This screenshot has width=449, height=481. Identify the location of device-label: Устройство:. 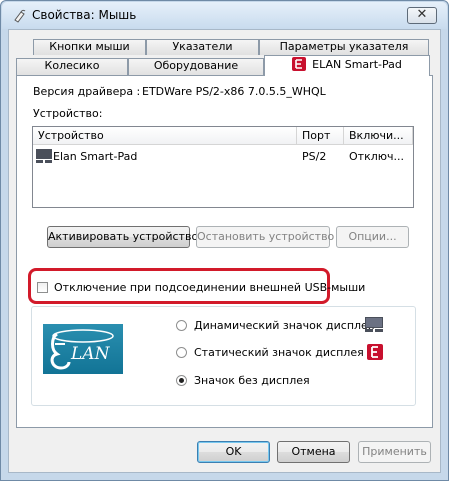
(68, 113).